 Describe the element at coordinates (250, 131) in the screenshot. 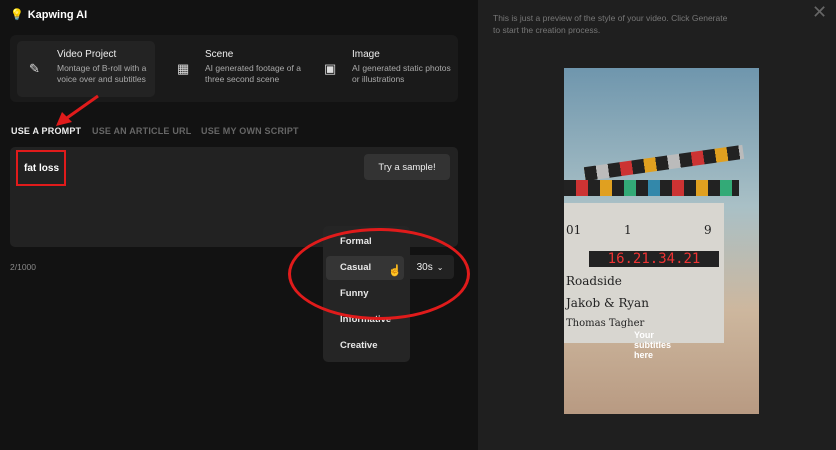

I see `tab-use-own-script: USE MY OWN SCRIPT` at that location.